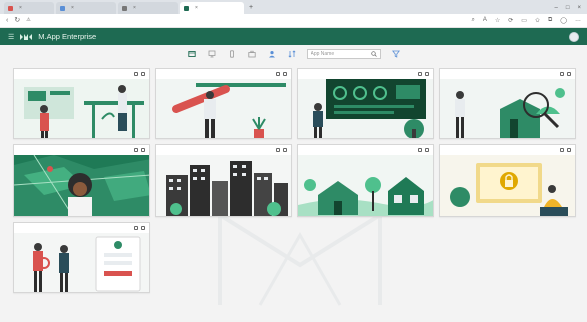 The image size is (587, 322). What do you see at coordinates (223, 108) in the screenshot?
I see `requests-illustration` at bounding box center [223, 108].